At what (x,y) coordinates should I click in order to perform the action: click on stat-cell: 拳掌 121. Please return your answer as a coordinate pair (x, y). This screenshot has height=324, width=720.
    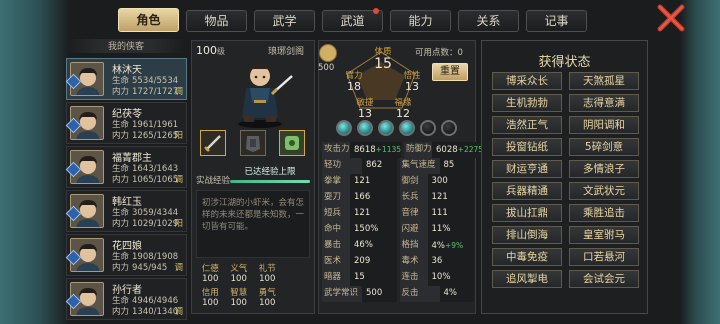
    Looking at the image, I should click on (359, 182).